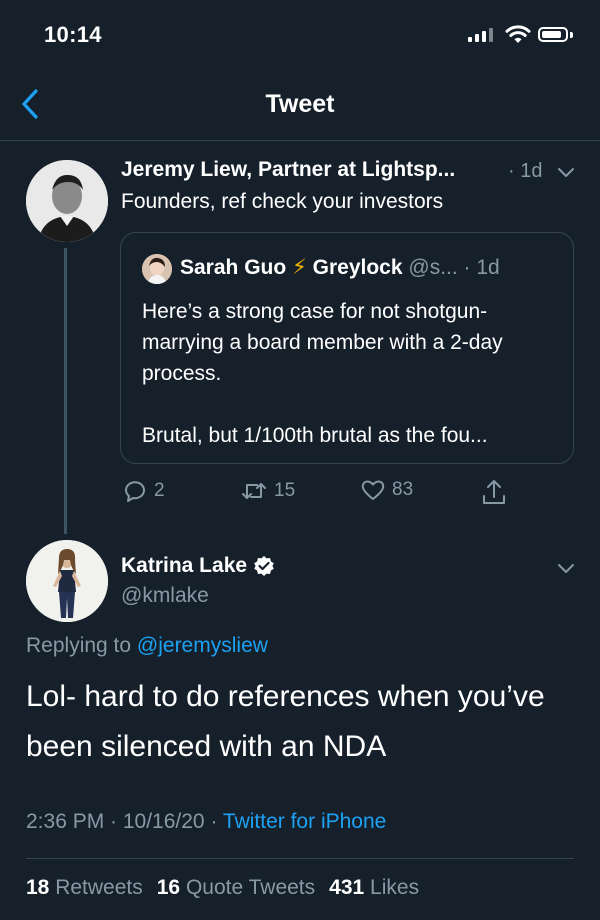  I want to click on parent-tweet-age: · 1d, so click(525, 171).